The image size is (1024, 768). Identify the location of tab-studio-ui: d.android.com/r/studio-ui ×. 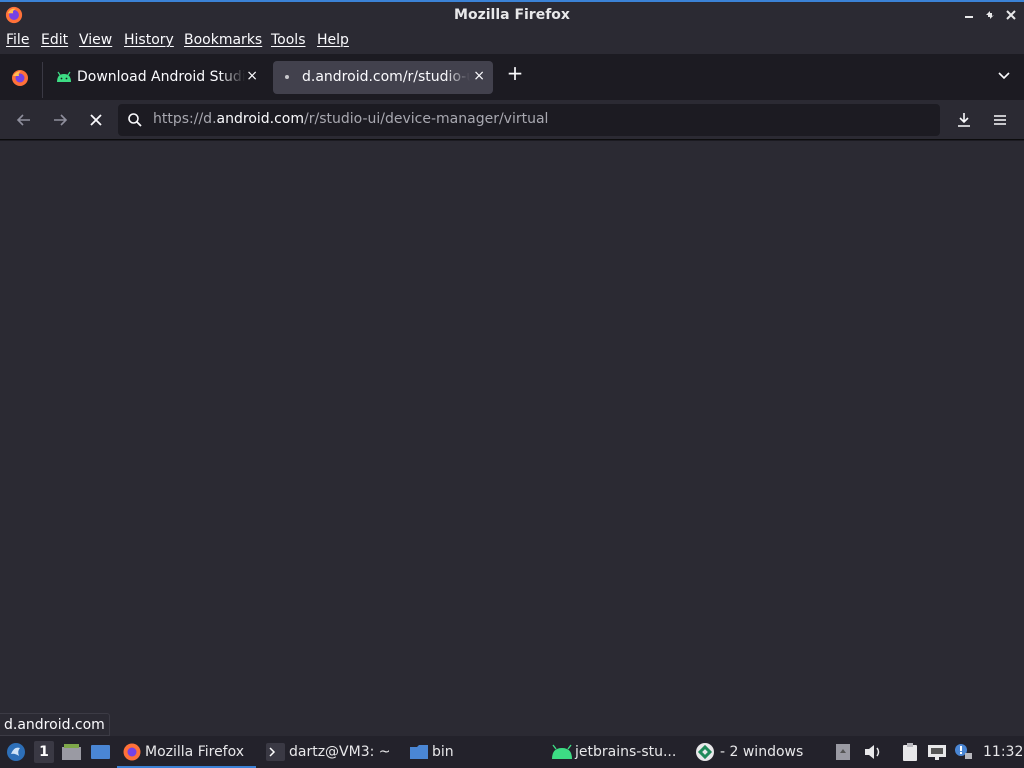
(383, 77).